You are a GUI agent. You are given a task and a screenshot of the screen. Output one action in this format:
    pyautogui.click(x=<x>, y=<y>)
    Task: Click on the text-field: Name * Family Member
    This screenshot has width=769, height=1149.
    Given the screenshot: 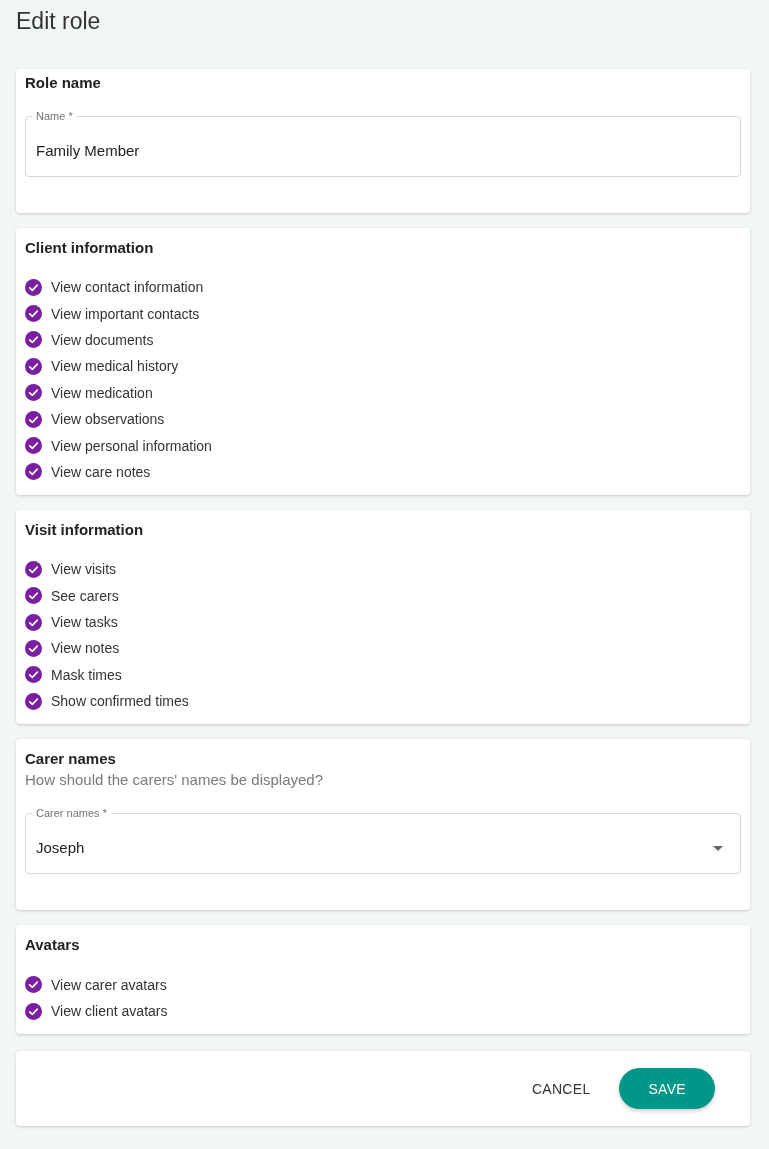 What is the action you would take?
    pyautogui.click(x=383, y=143)
    